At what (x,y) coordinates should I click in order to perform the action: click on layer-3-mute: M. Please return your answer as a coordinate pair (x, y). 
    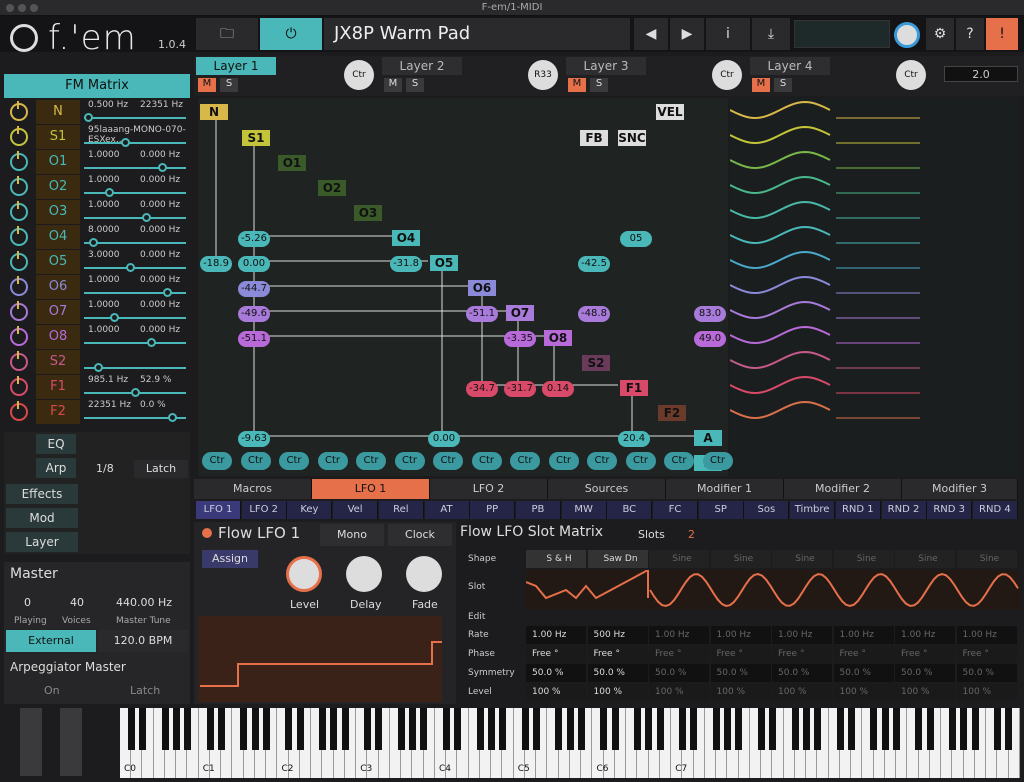
    Looking at the image, I should click on (577, 85).